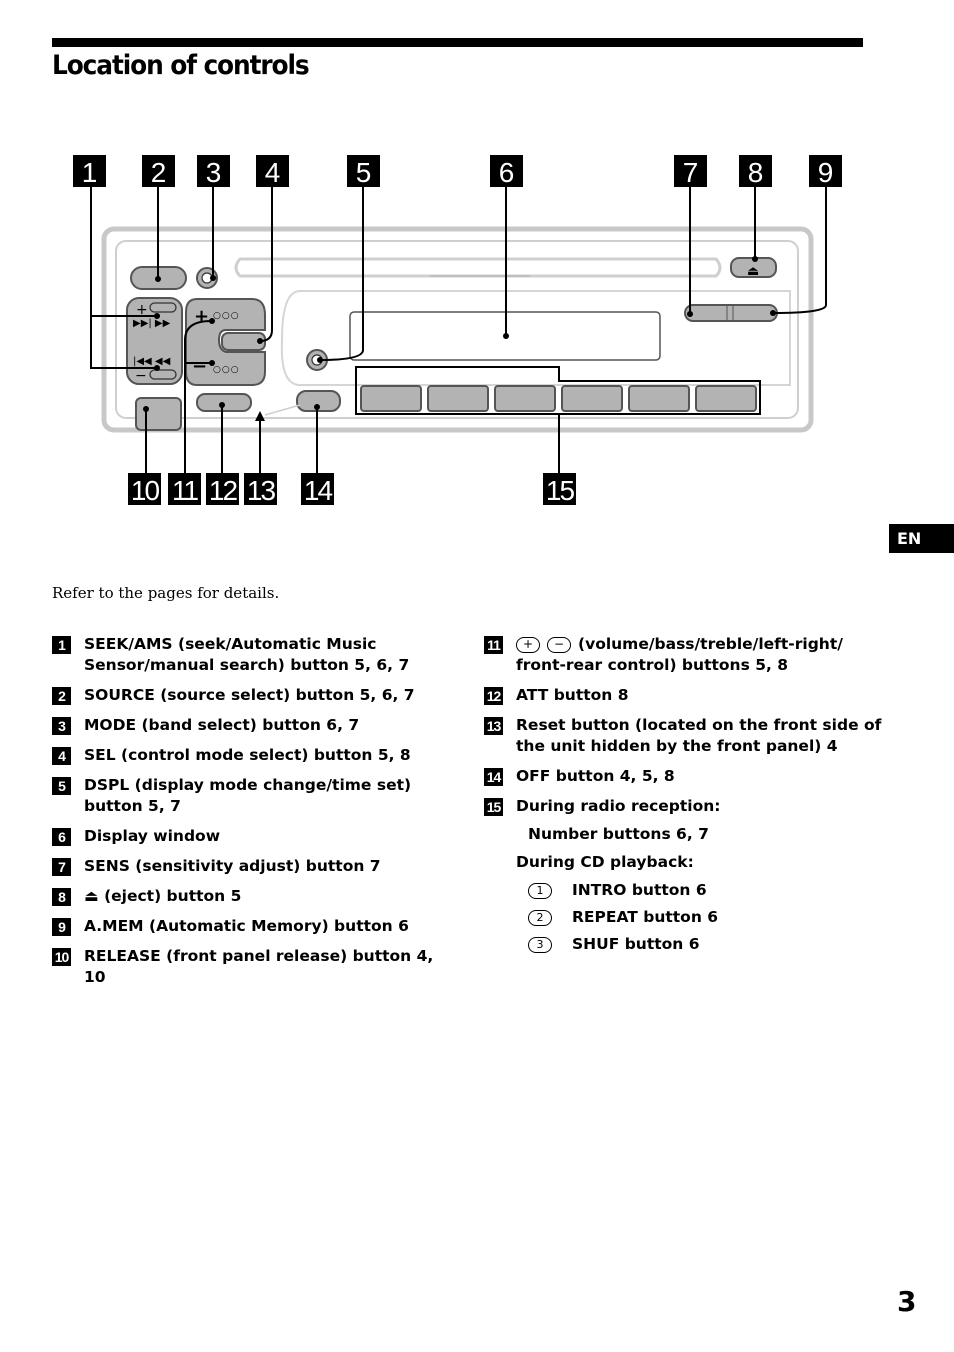 The width and height of the screenshot is (954, 1352). What do you see at coordinates (61, 696) in the screenshot?
I see `legend-badge: 2` at bounding box center [61, 696].